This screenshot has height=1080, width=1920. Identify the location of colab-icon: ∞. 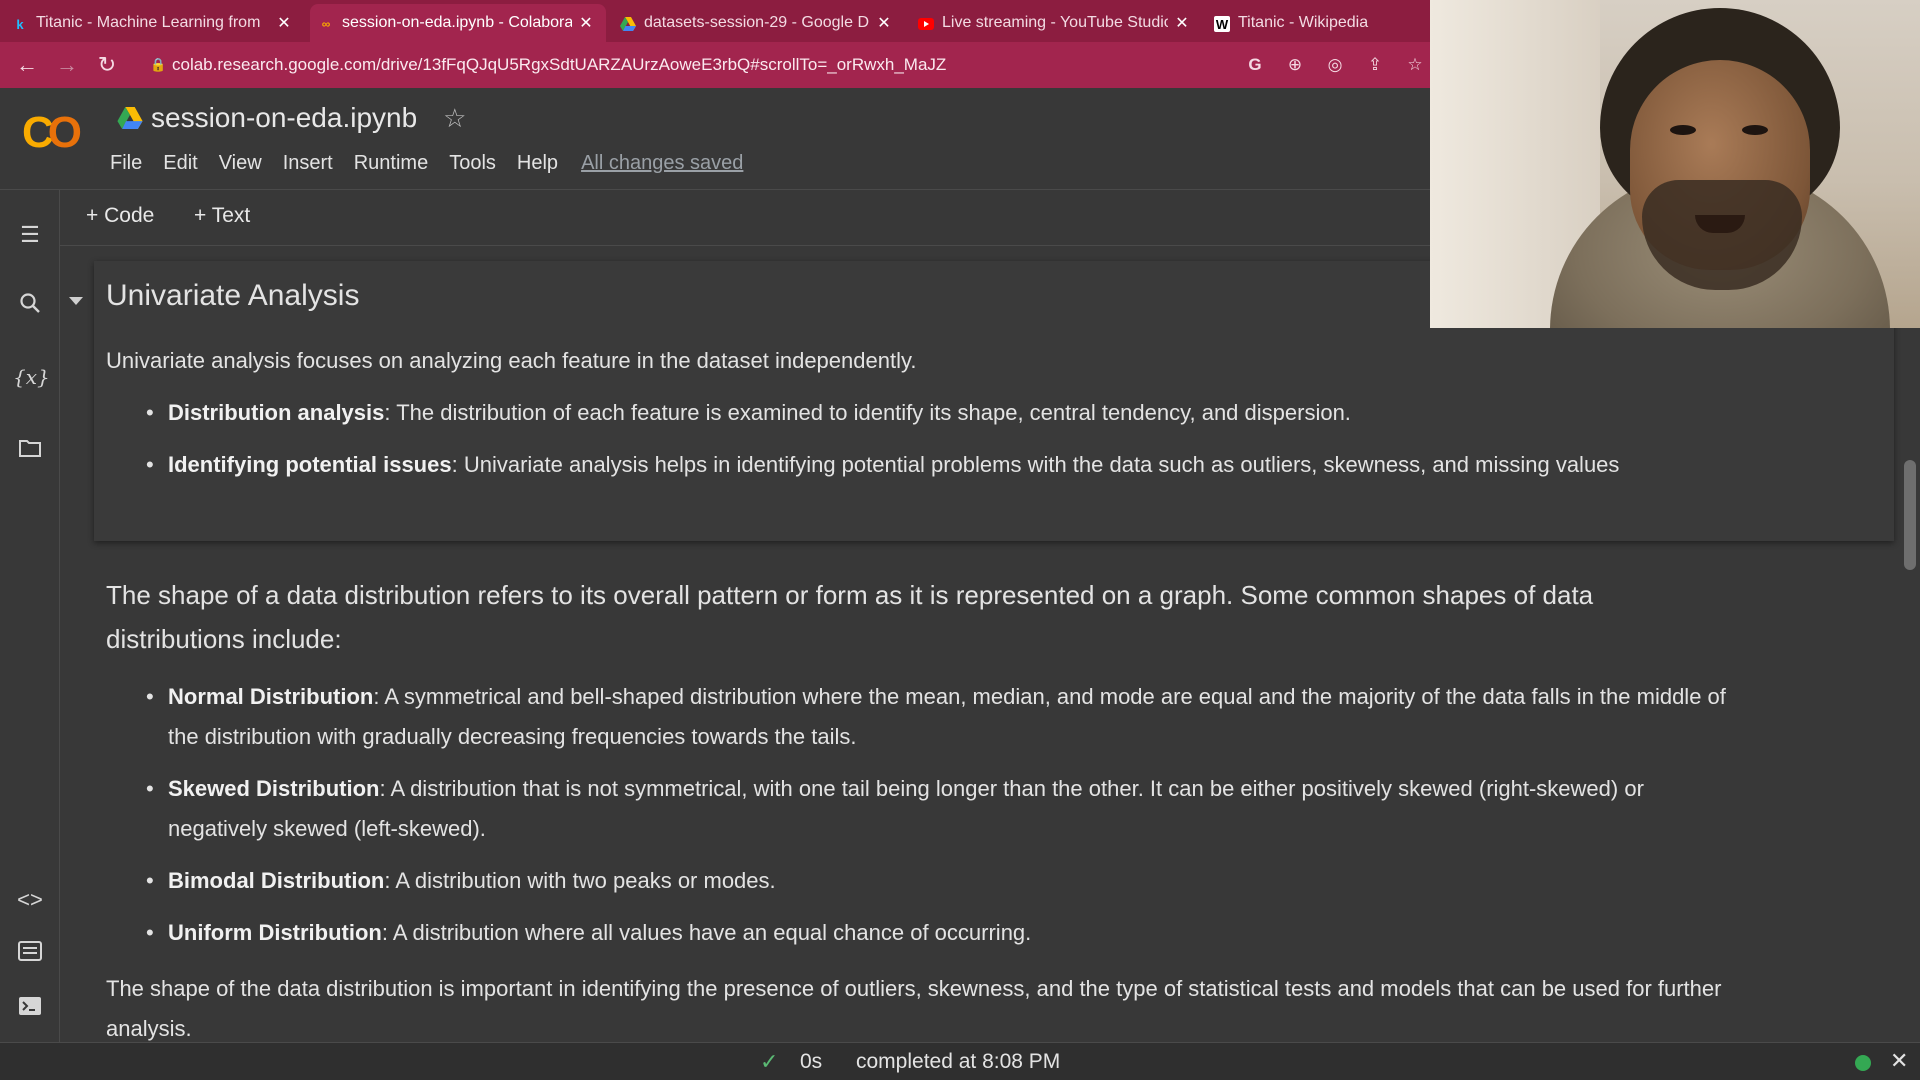
(326, 24).